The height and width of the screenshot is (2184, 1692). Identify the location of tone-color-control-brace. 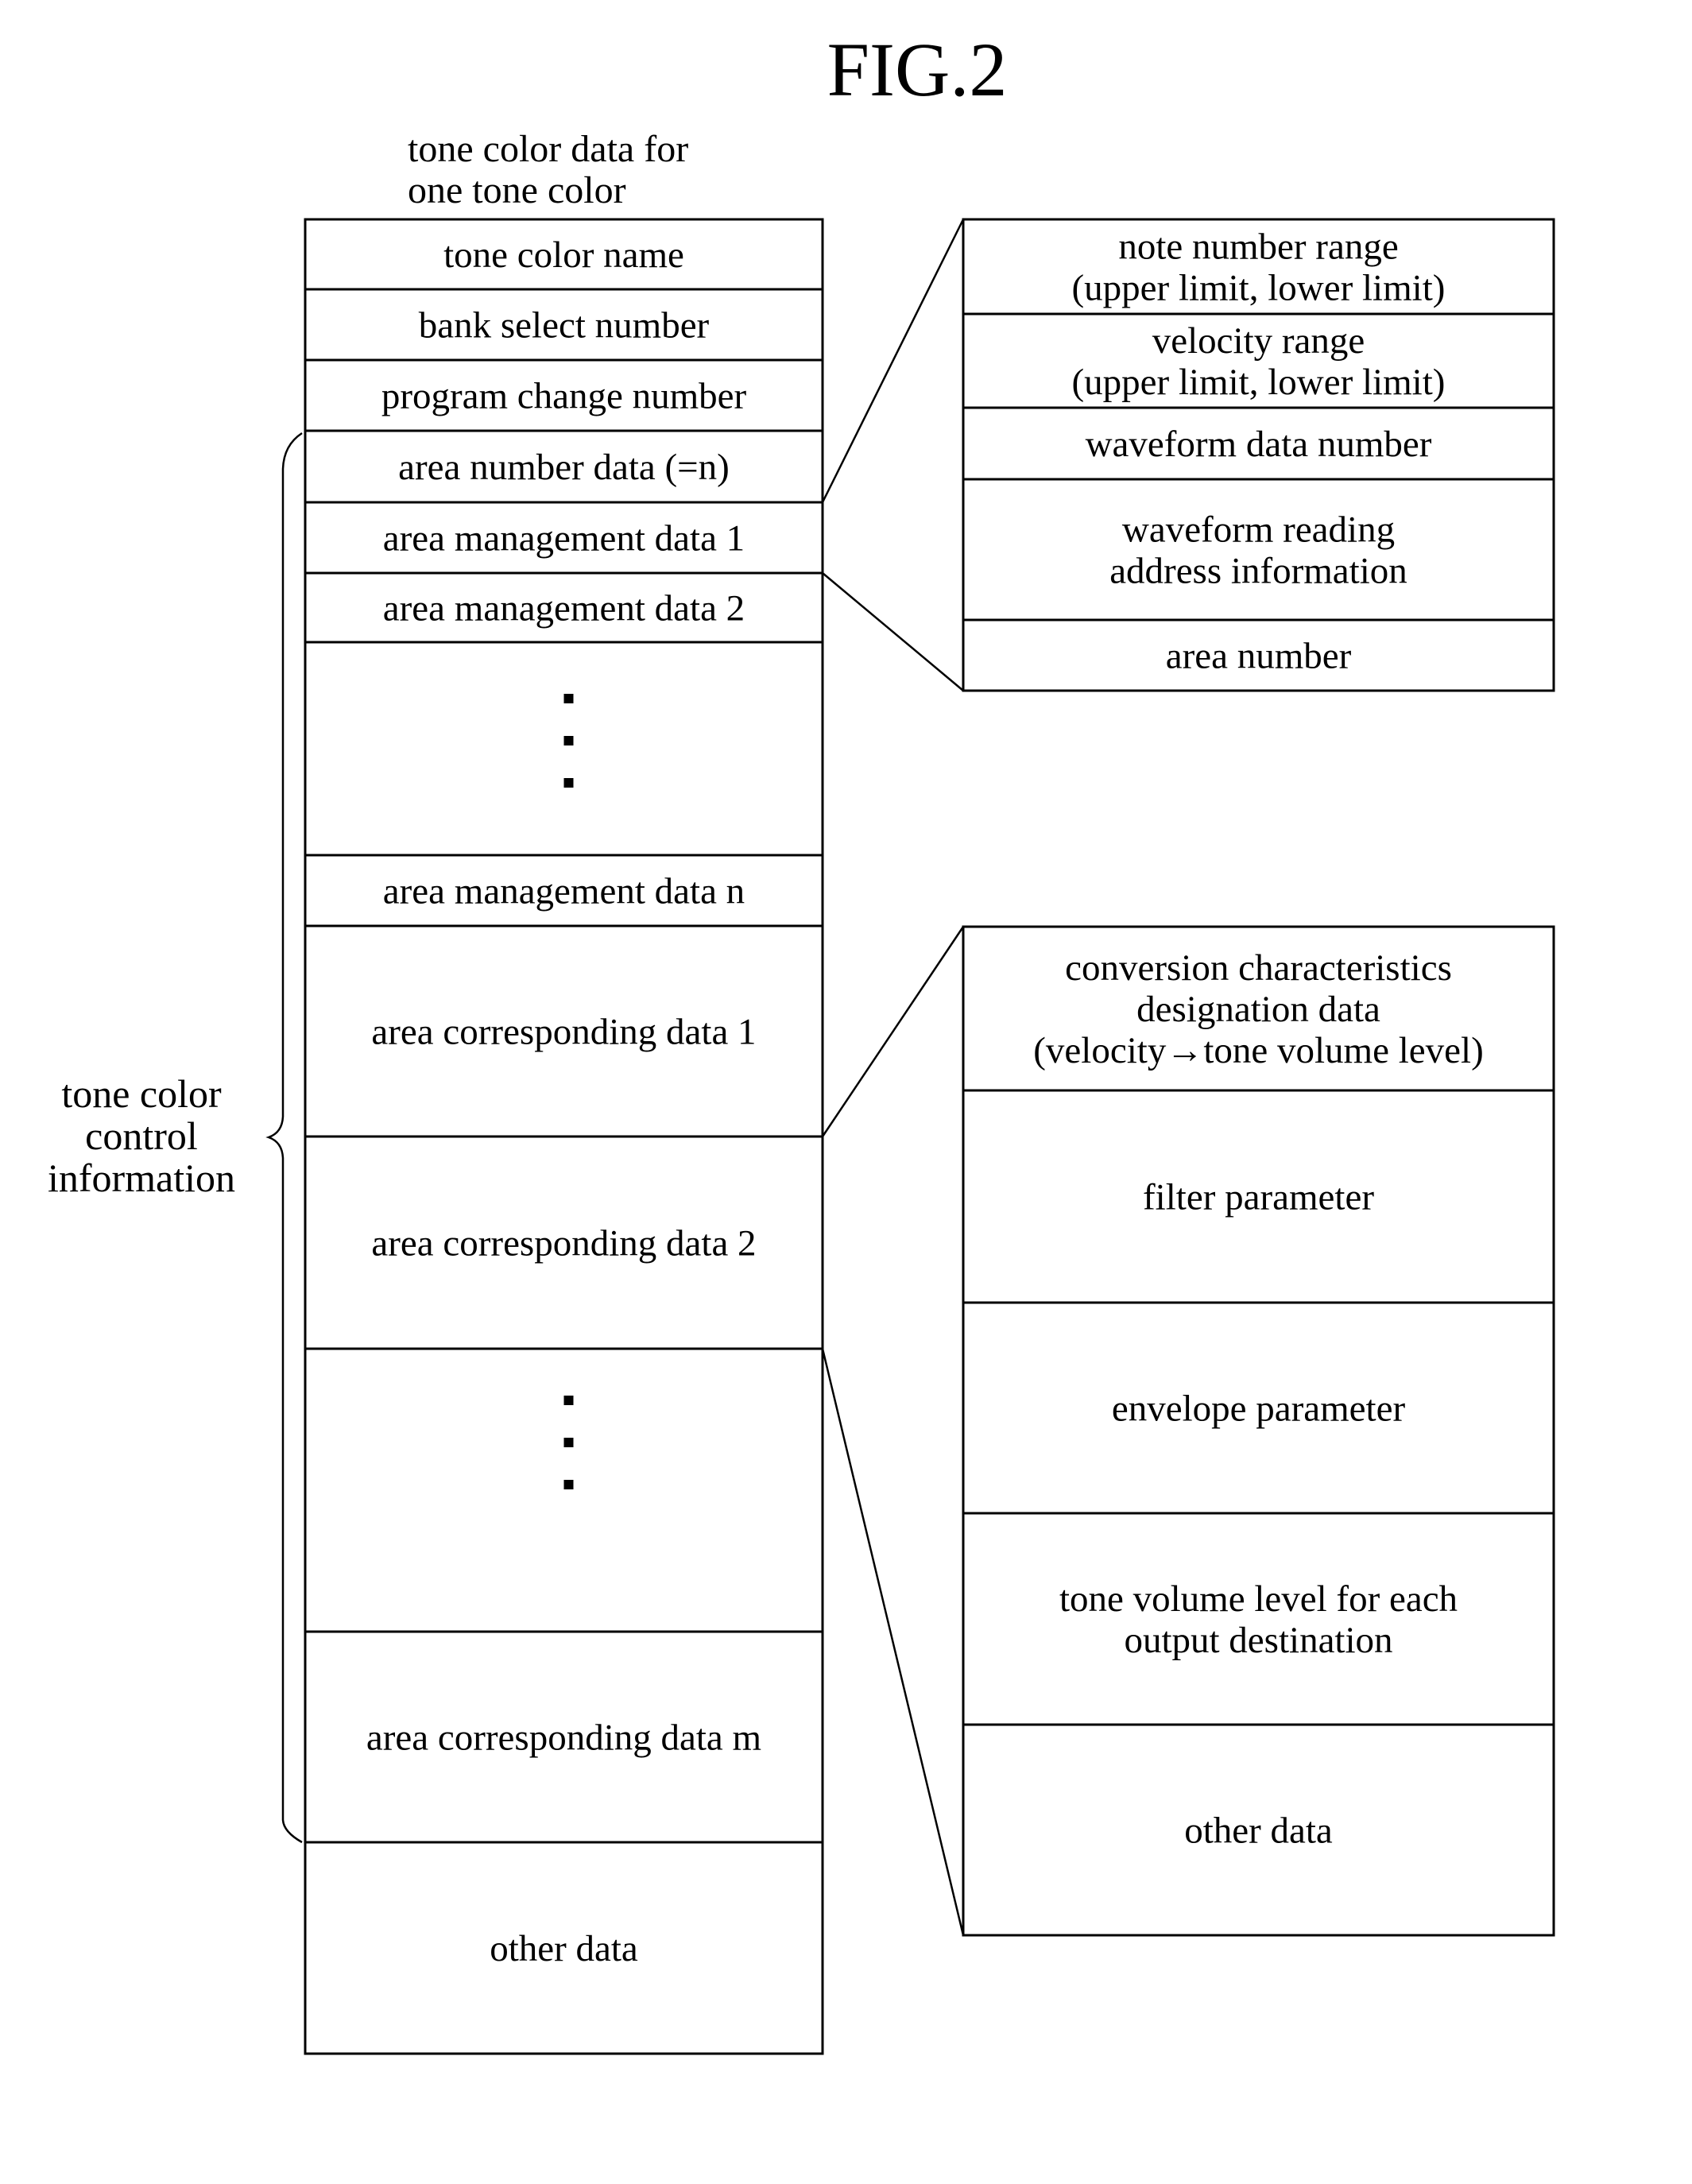
(284, 1138).